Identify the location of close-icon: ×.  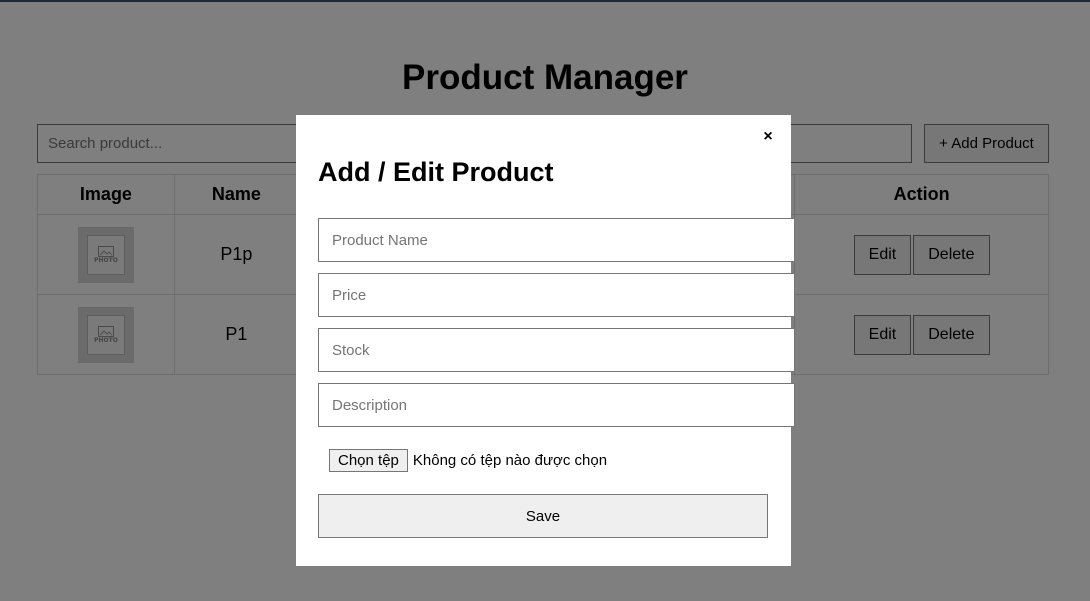
(768, 137).